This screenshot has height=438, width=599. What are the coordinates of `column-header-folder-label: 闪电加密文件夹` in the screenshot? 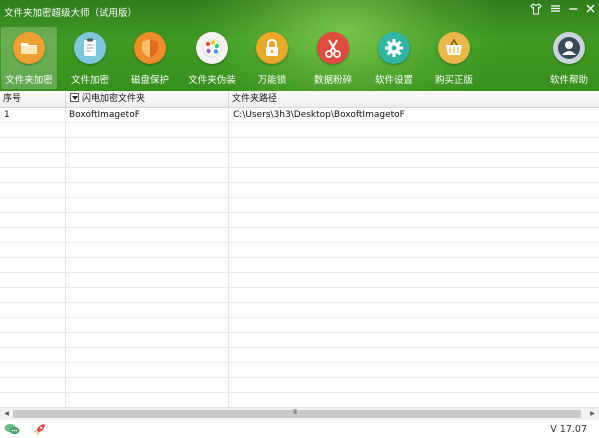 It's located at (114, 99).